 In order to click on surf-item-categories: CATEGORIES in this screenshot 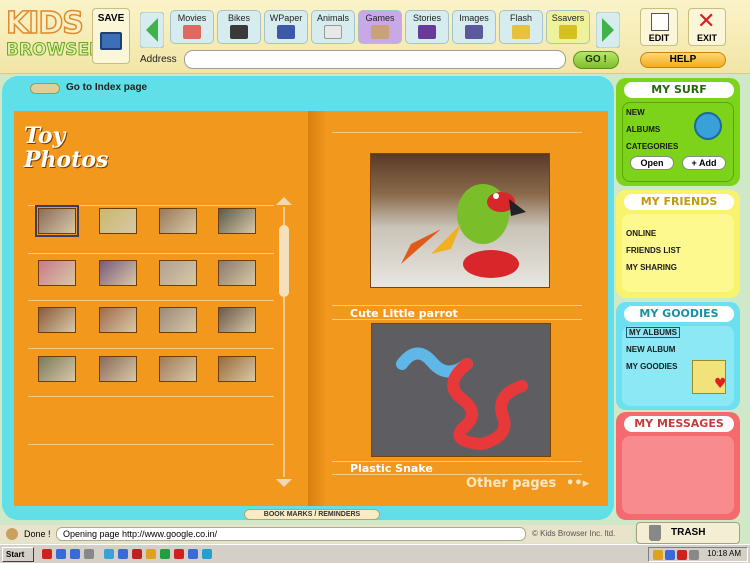, I will do `click(652, 146)`.